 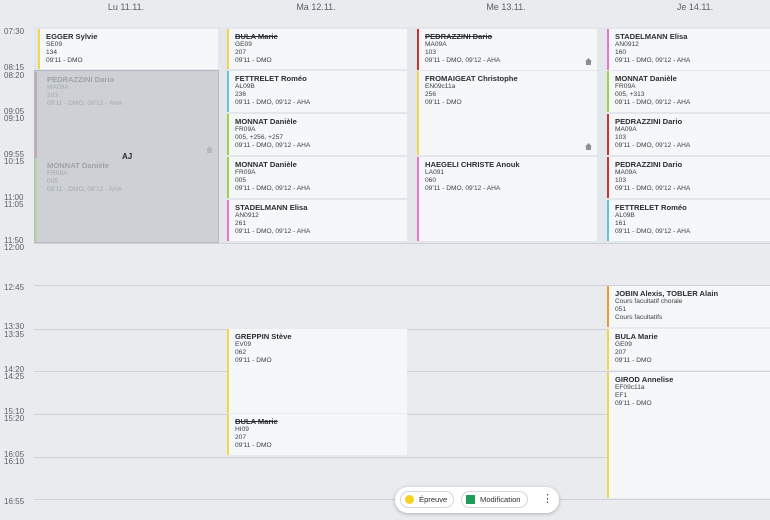 I want to click on modification-filter-button: Modification, so click(x=494, y=499).